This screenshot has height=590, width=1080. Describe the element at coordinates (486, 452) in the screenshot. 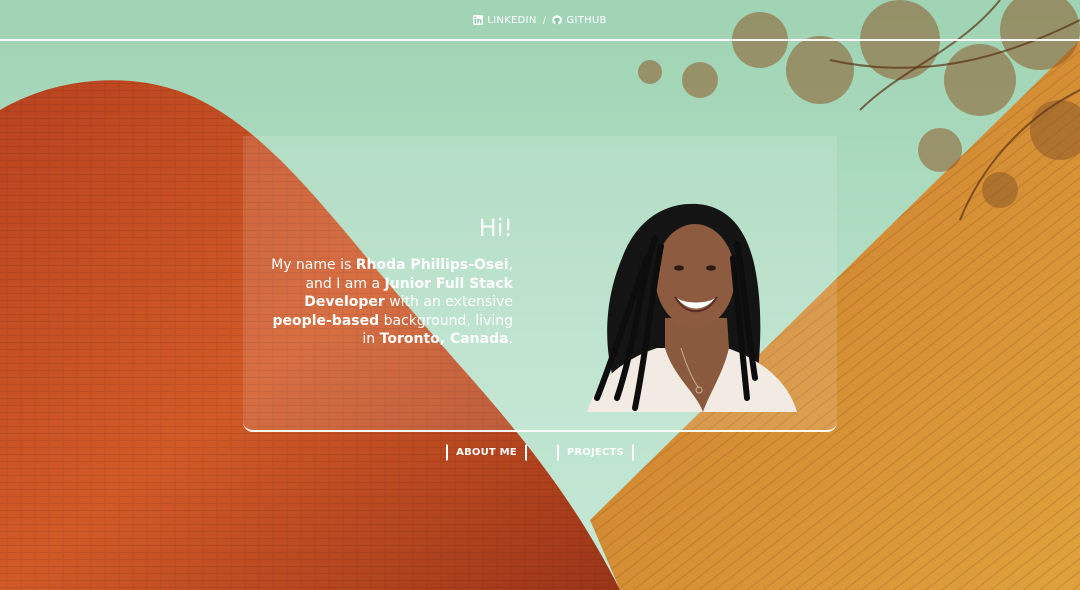

I see `about-me-button: ABOUT ME` at that location.